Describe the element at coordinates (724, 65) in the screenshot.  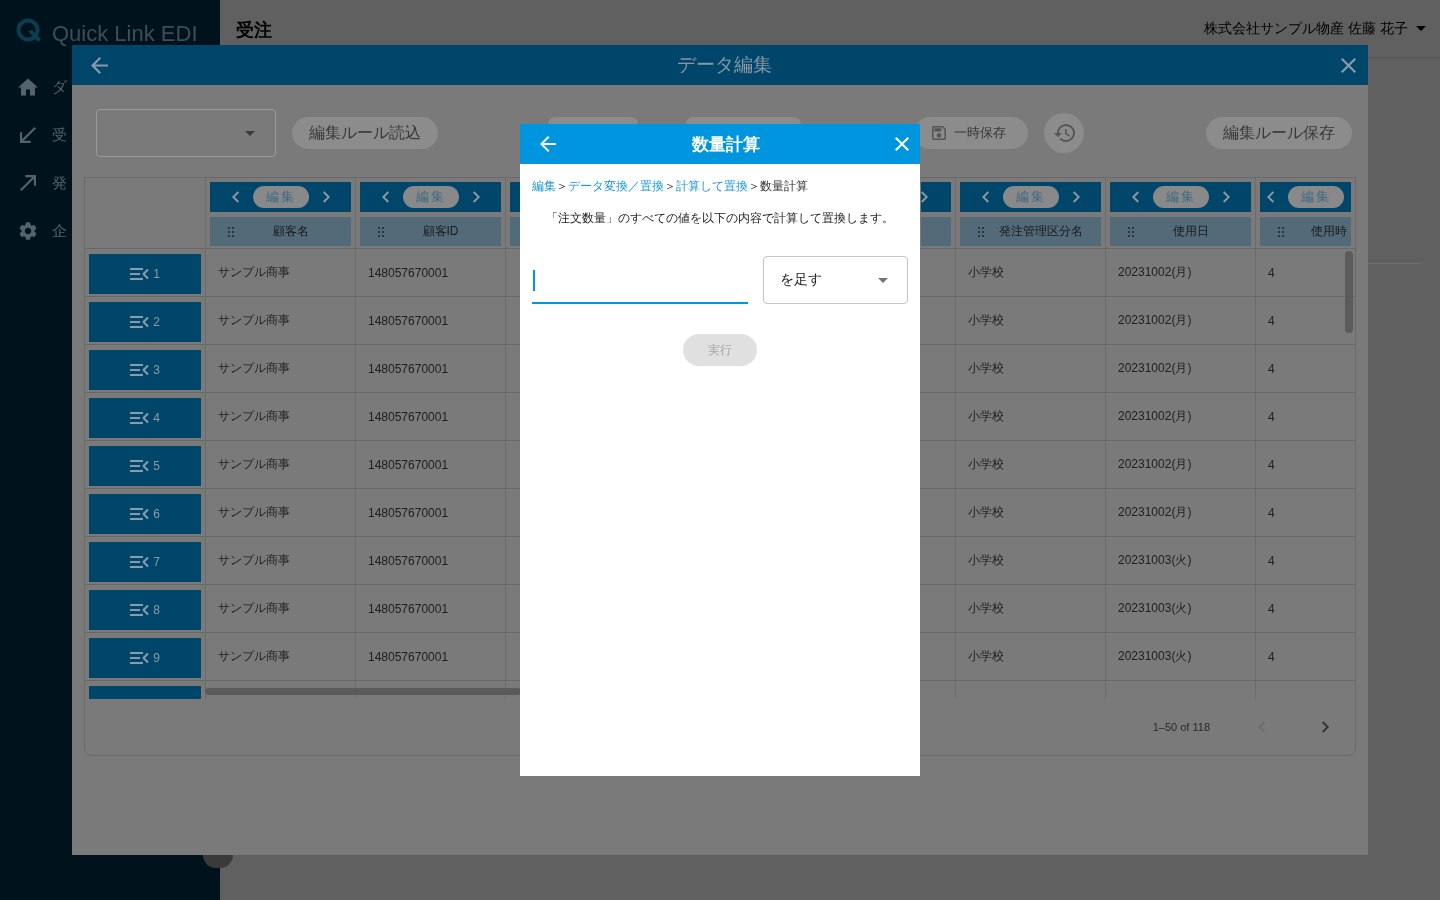
I see `dialog-title: データ編集` at that location.